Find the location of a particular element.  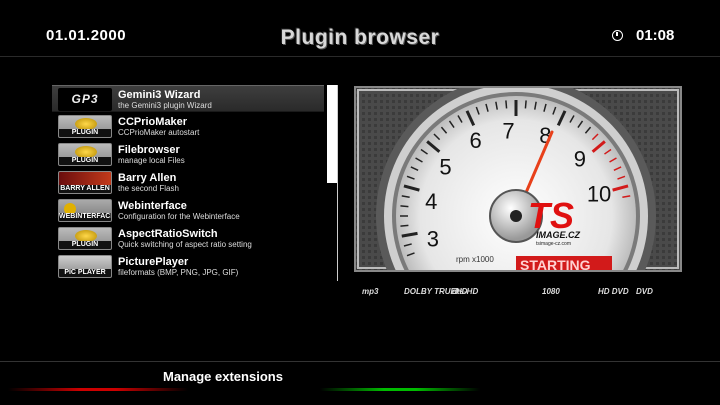

manage-extensions-label: Manage extensions is located at coordinates (223, 376).